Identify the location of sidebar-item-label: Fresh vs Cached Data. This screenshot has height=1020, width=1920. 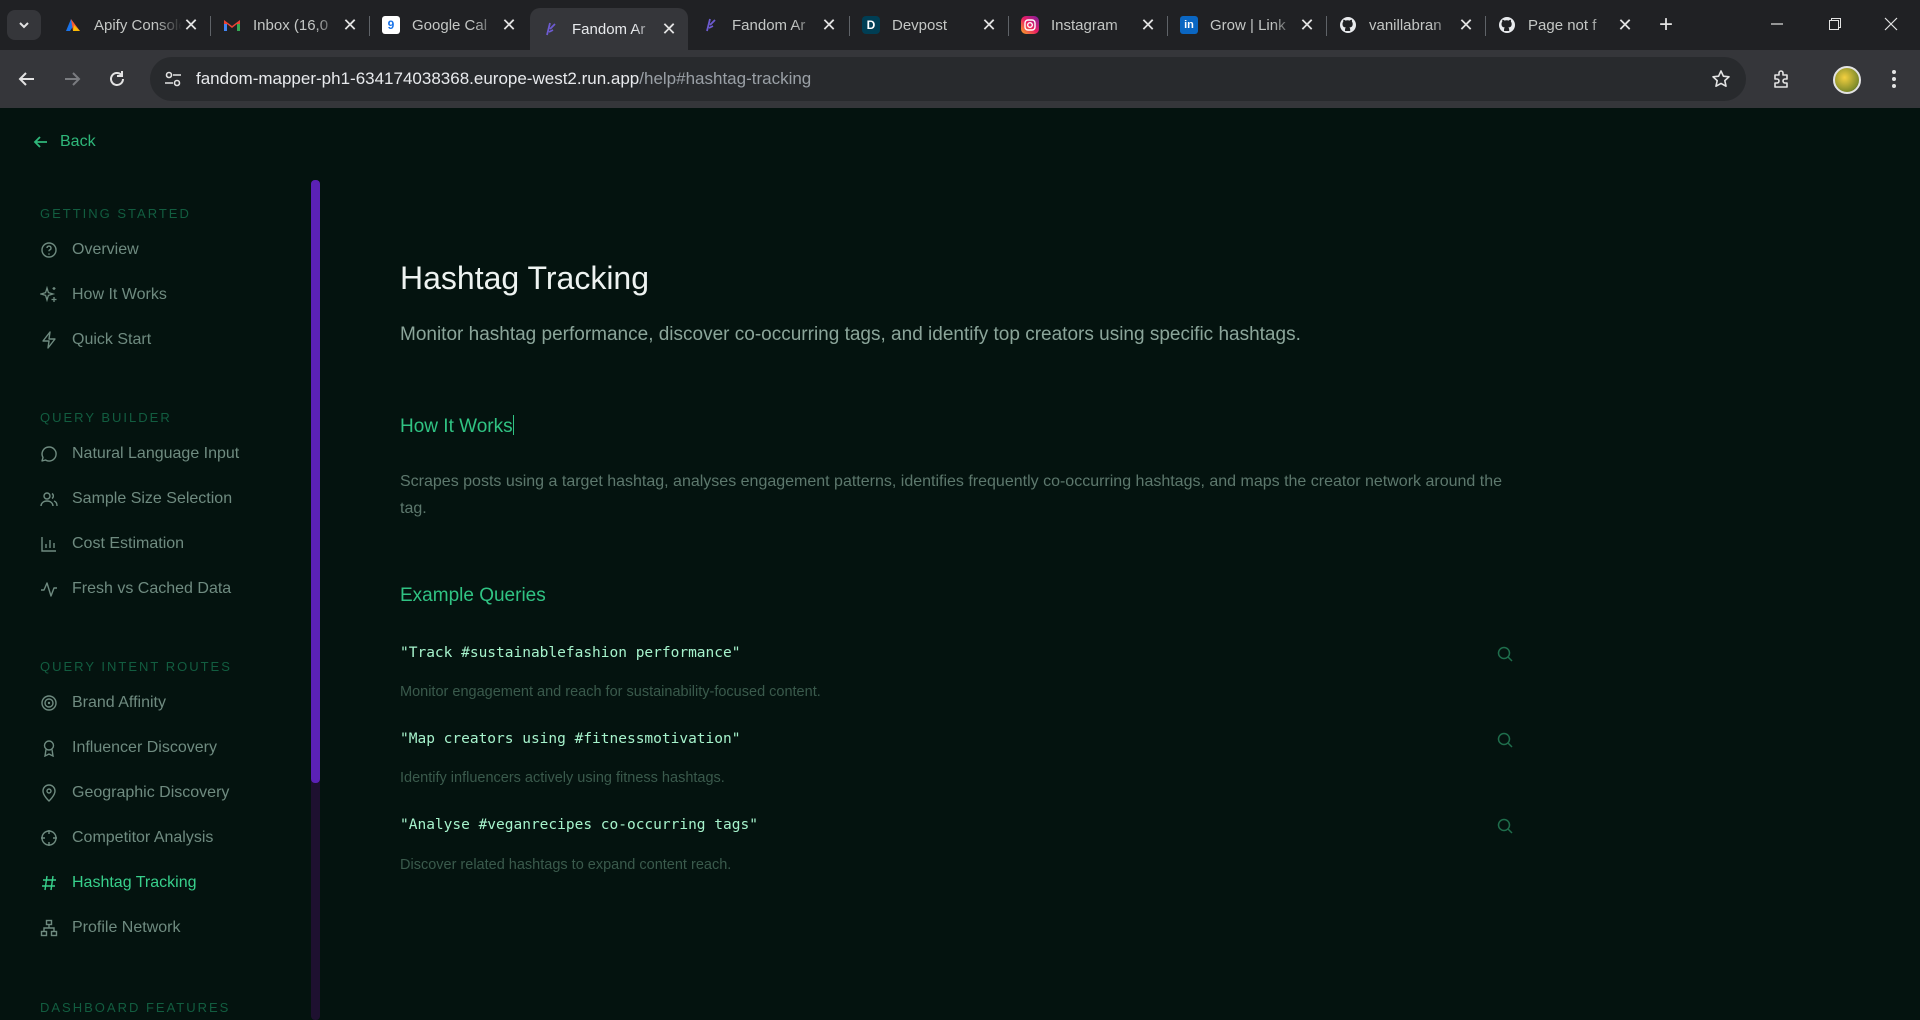
(152, 588).